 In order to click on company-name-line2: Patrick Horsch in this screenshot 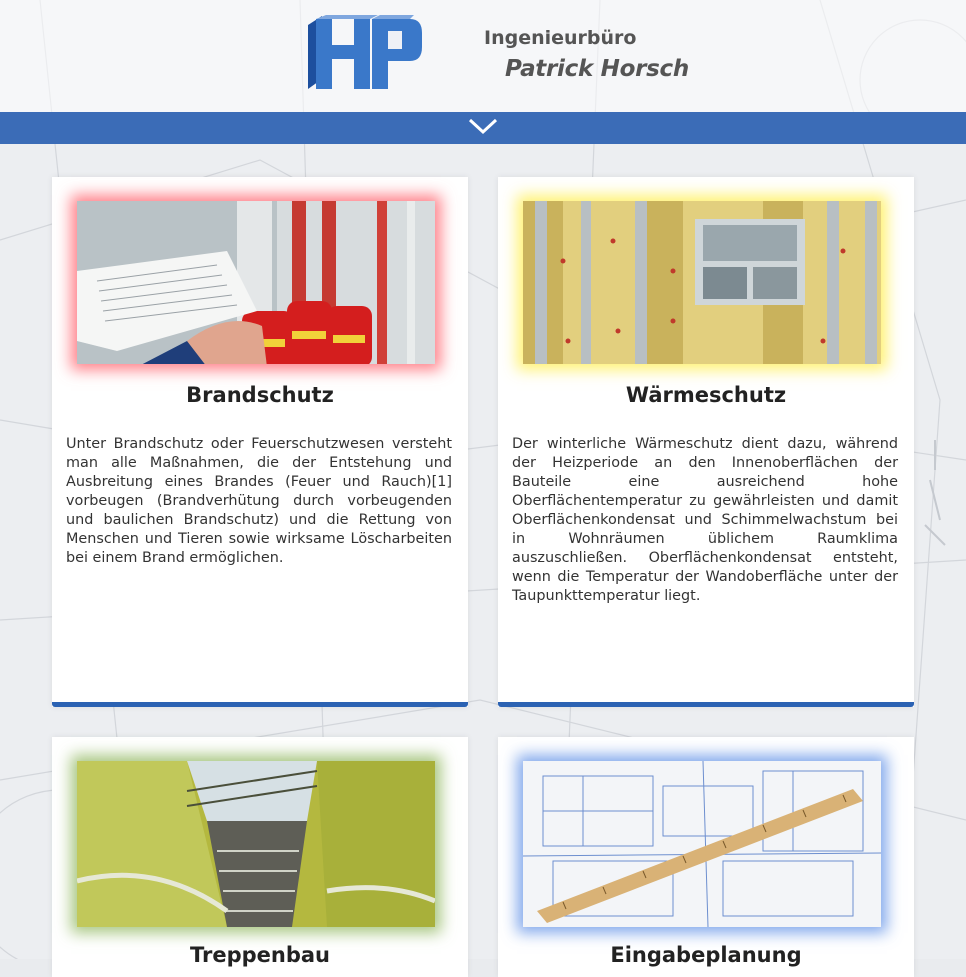, I will do `click(597, 69)`.